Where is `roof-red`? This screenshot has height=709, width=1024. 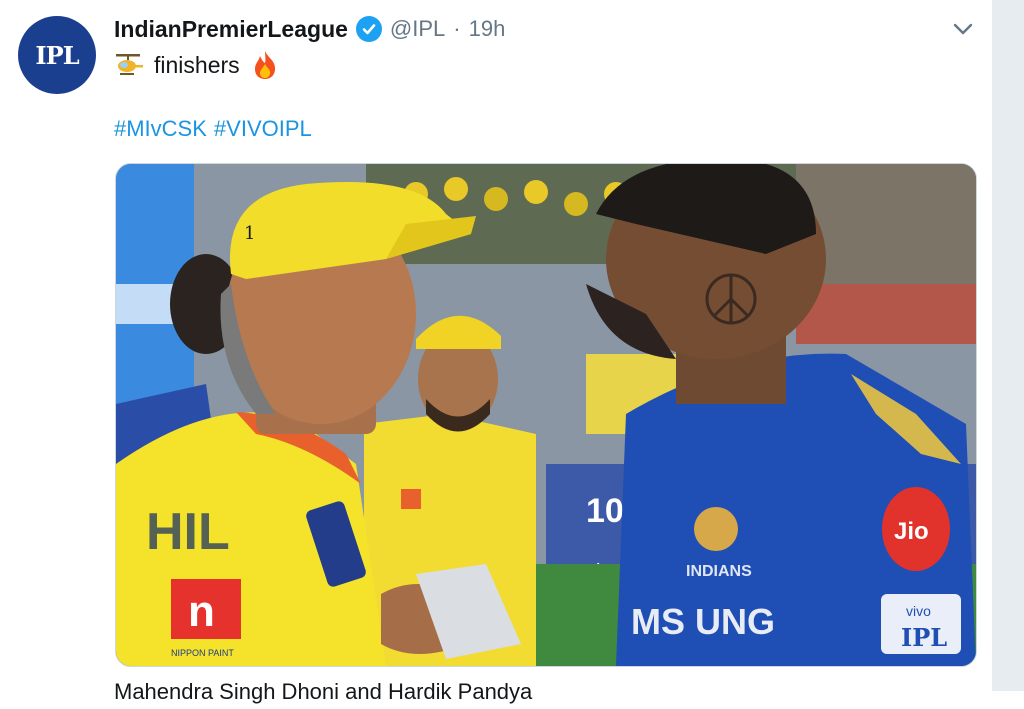 roof-red is located at coordinates (886, 314).